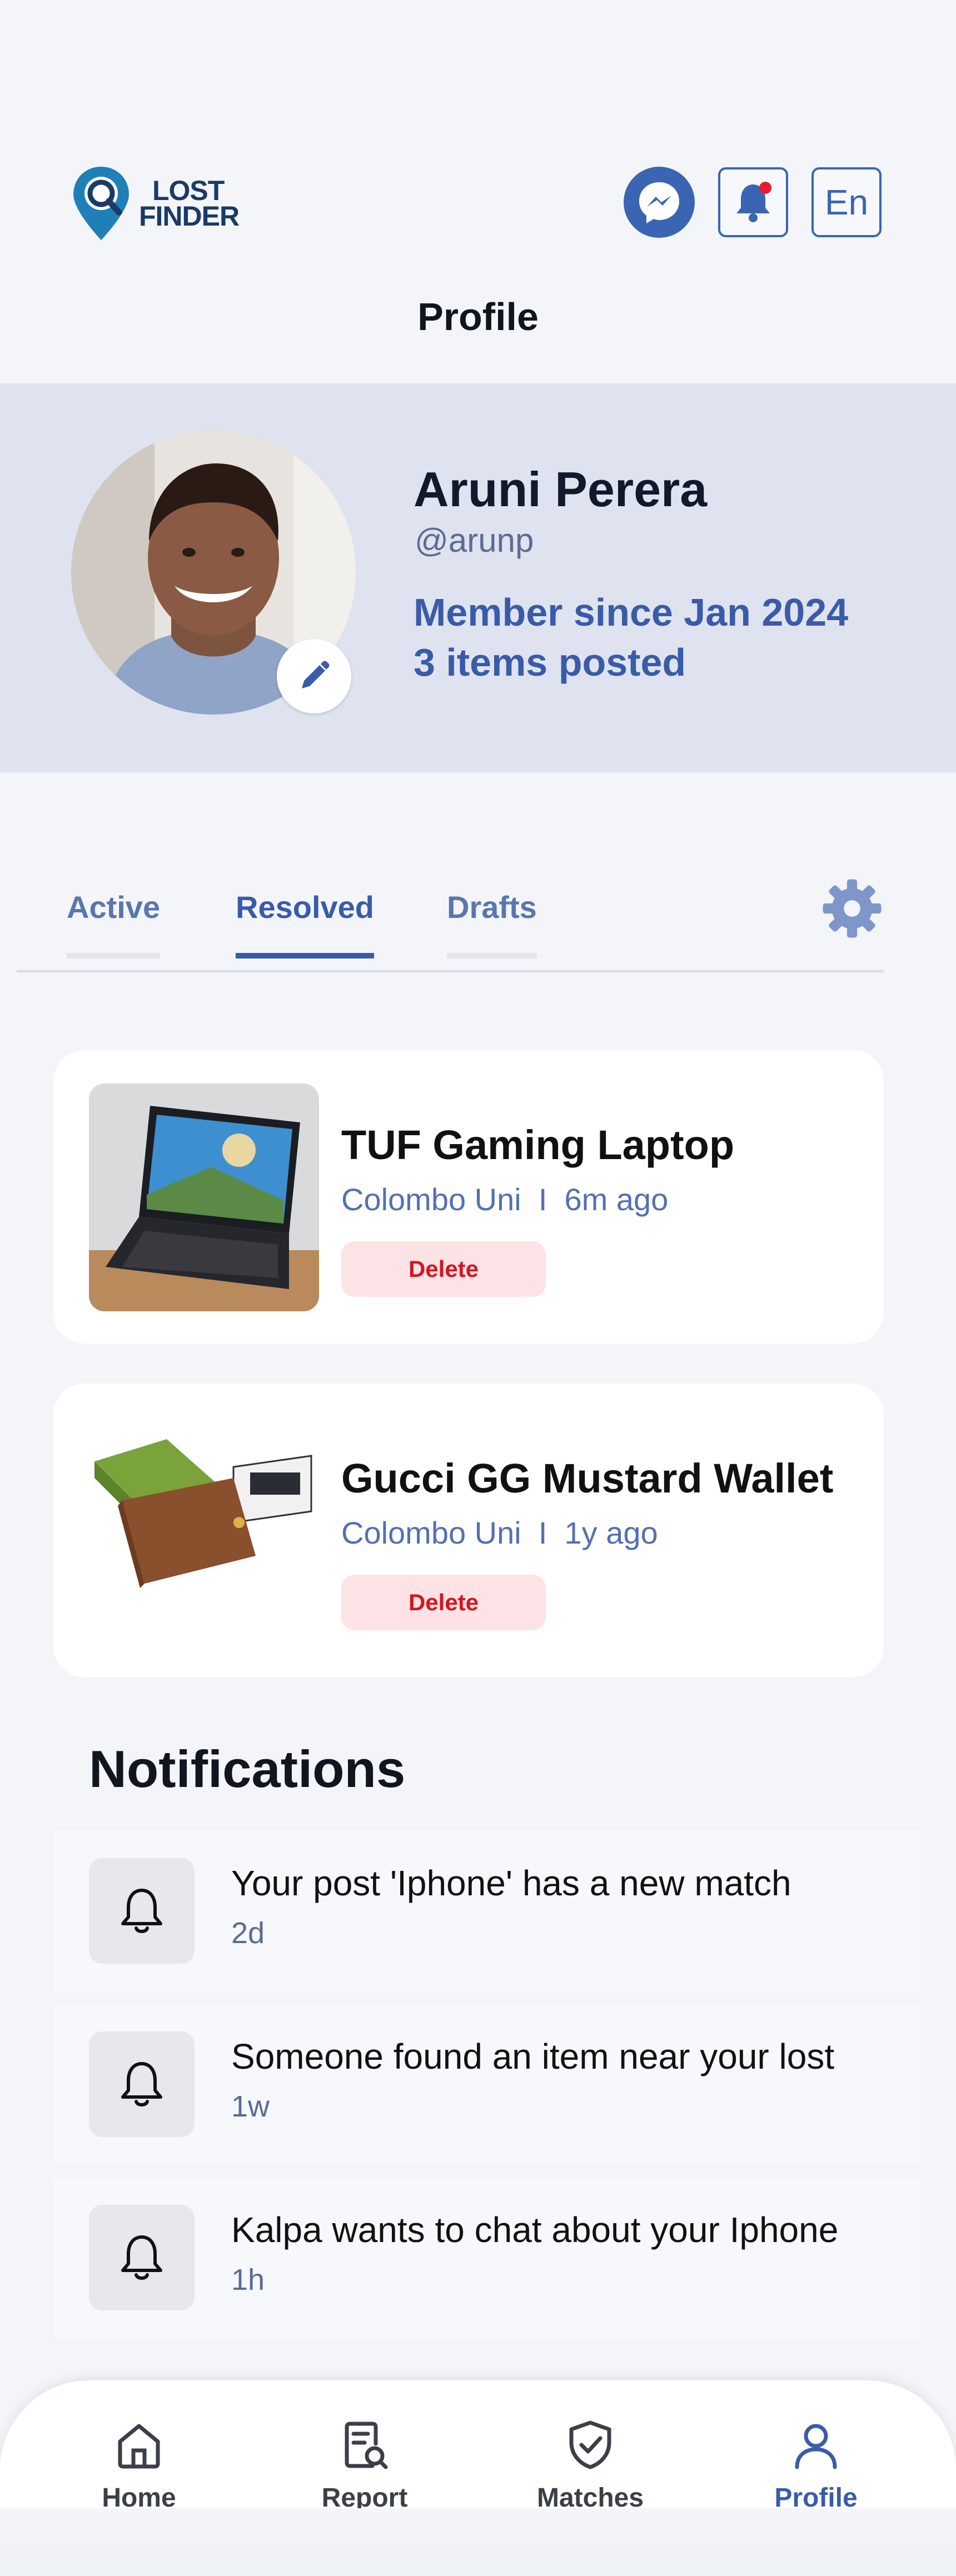  I want to click on tab-resolved: Resolved, so click(305, 923).